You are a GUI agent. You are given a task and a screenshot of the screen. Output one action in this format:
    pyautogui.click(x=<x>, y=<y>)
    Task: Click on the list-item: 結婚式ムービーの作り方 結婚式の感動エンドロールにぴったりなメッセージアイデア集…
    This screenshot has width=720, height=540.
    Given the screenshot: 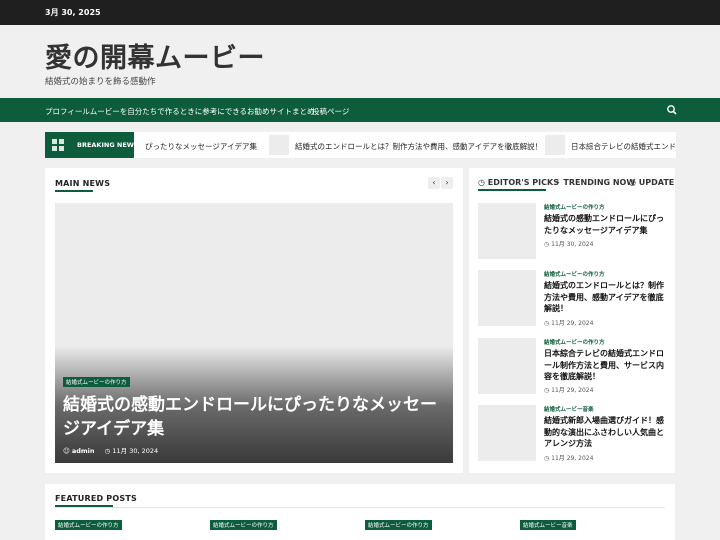 What is the action you would take?
    pyautogui.click(x=573, y=233)
    